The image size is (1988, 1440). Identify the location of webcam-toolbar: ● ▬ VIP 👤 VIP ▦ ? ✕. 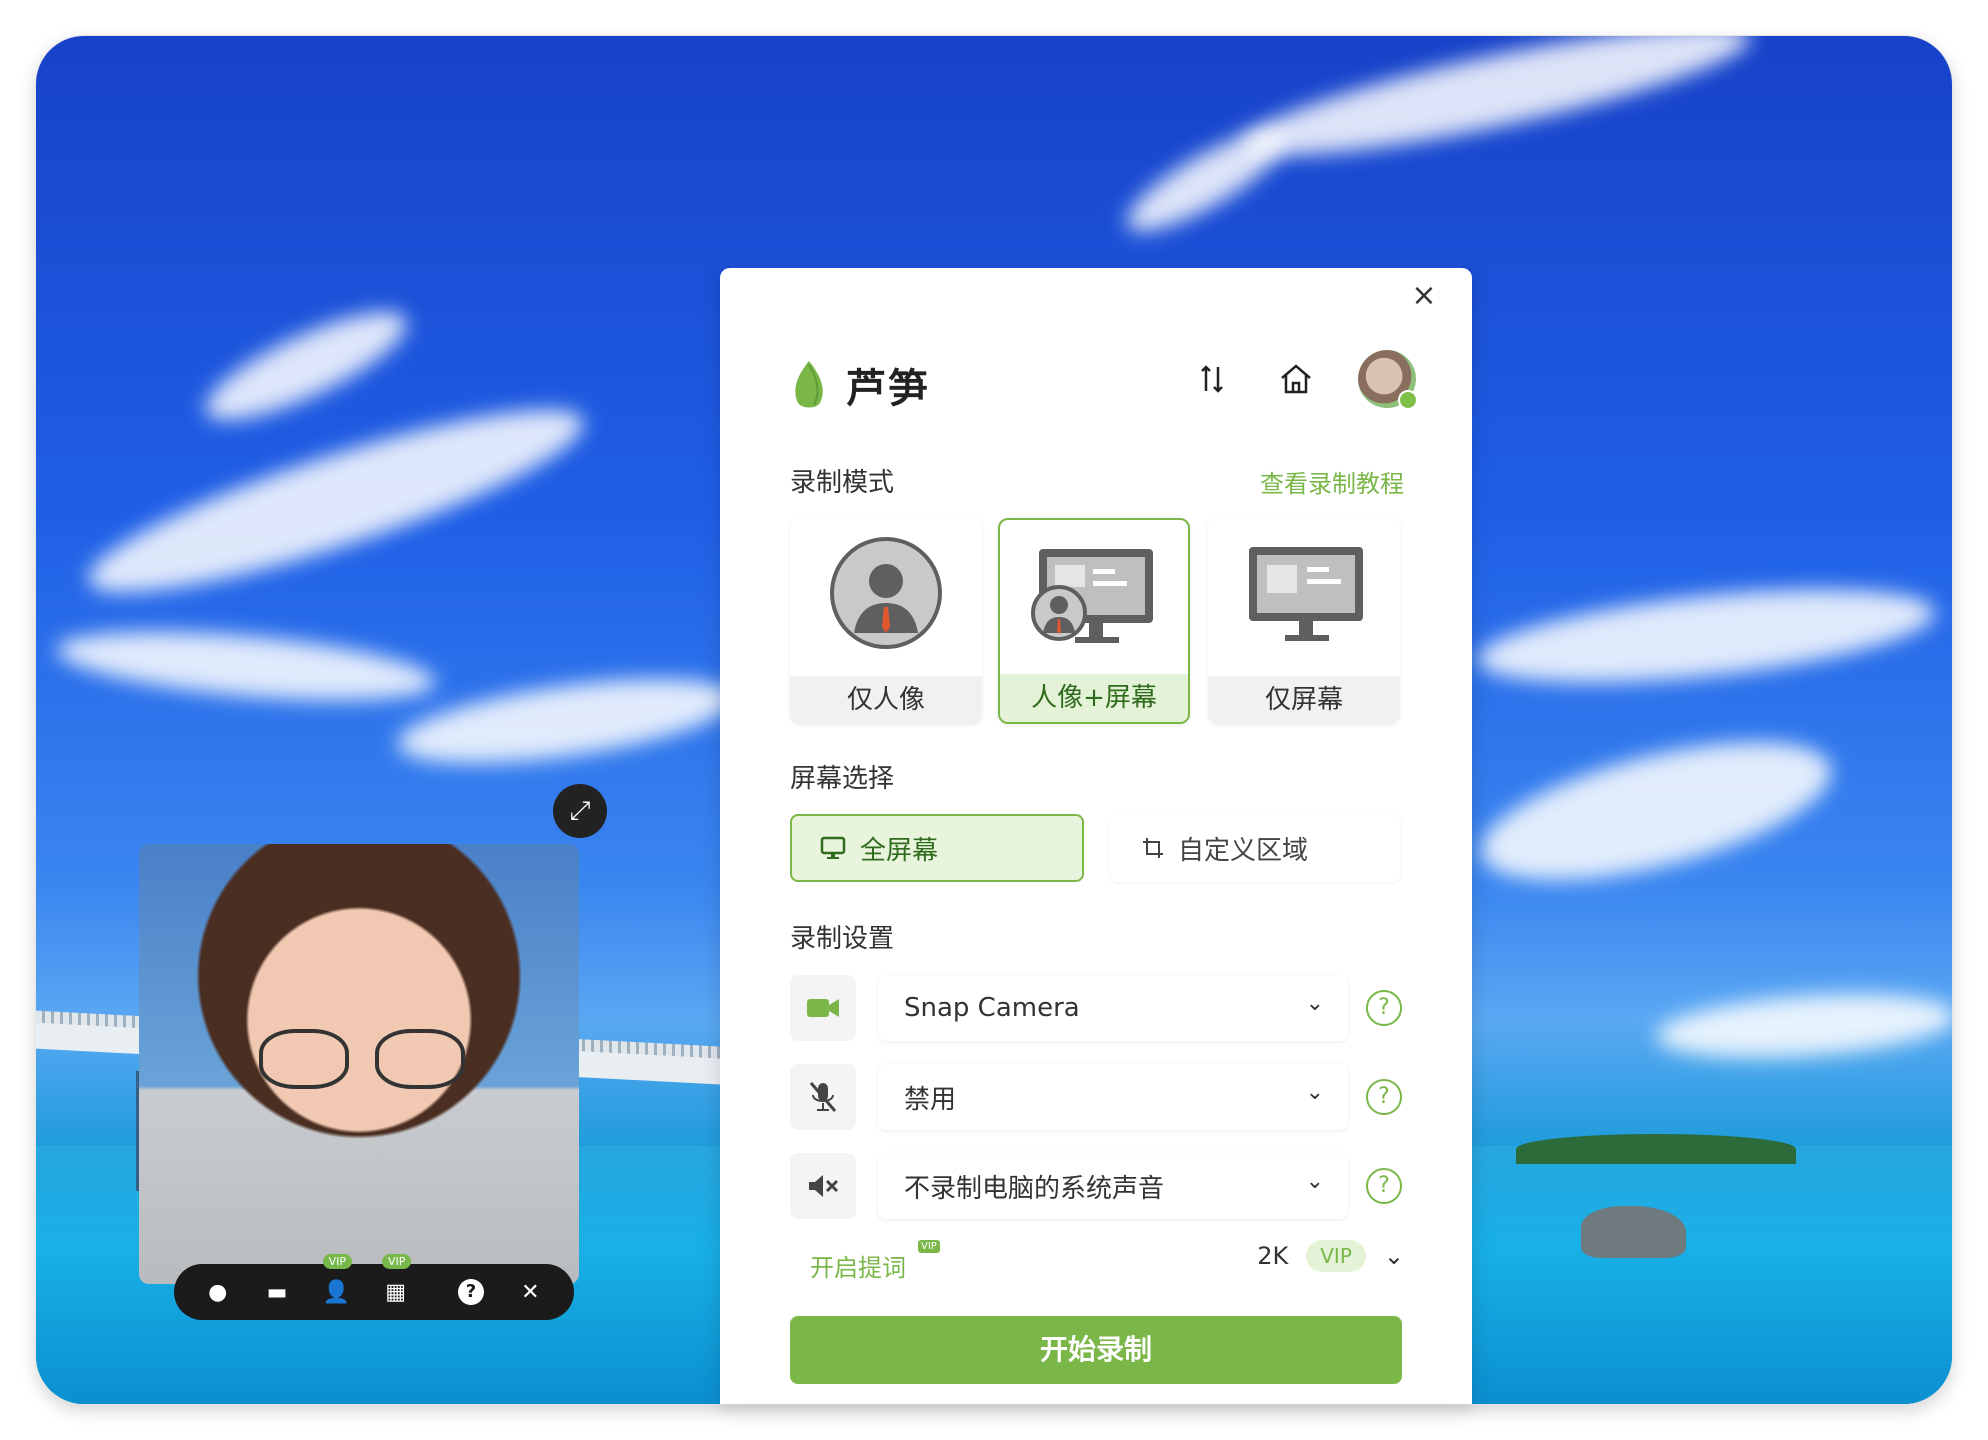
(374, 1287).